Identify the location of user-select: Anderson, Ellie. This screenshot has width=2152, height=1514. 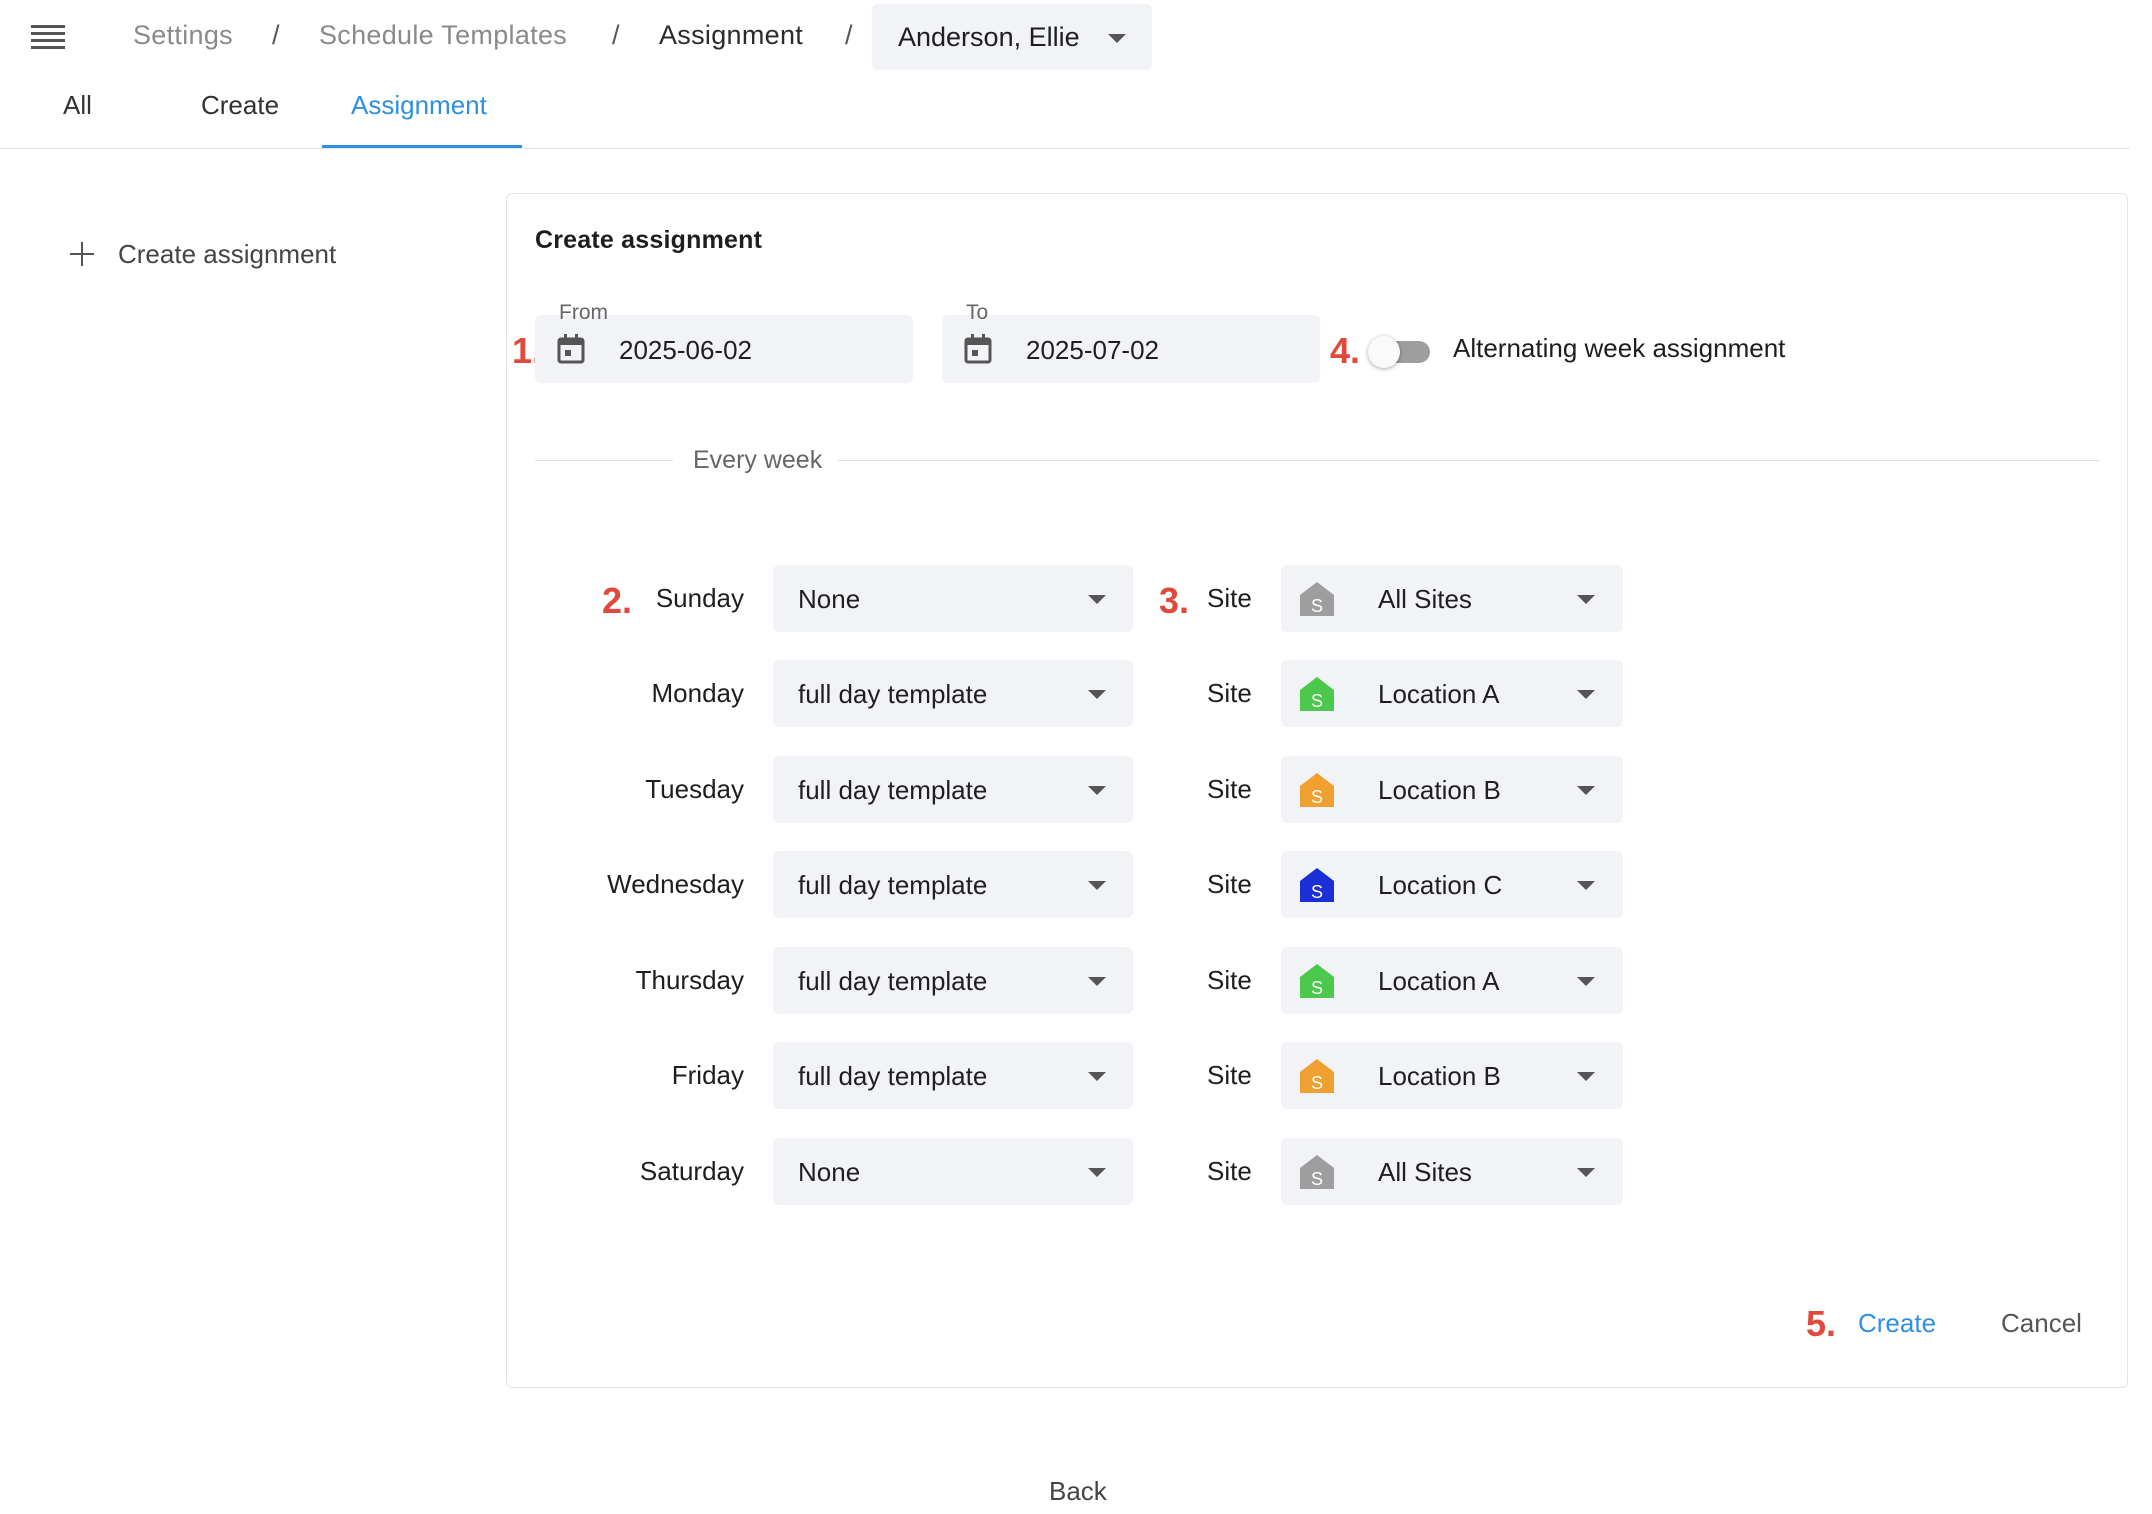
(1012, 37).